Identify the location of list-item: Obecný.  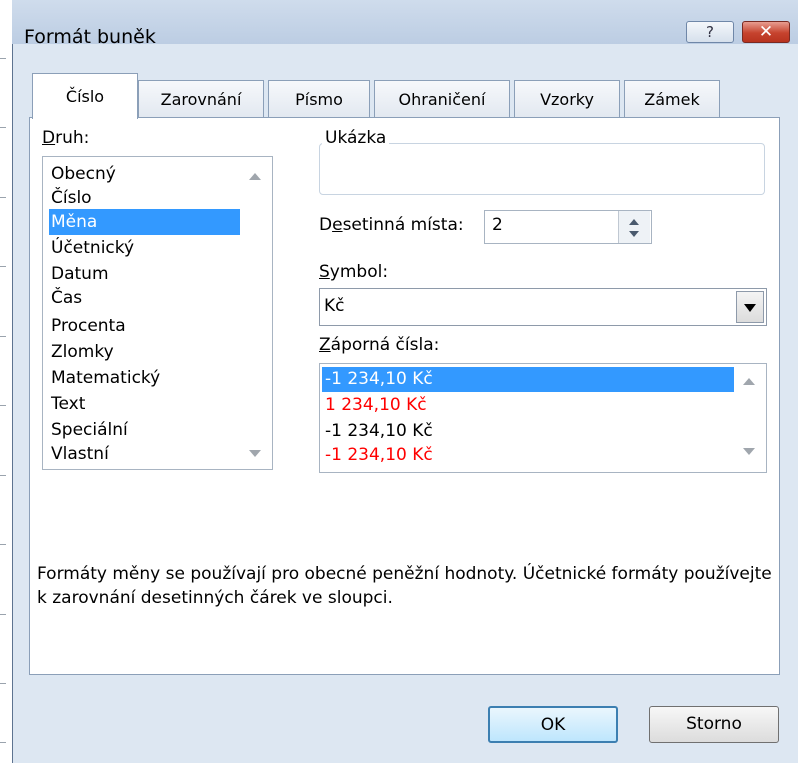
(145, 174).